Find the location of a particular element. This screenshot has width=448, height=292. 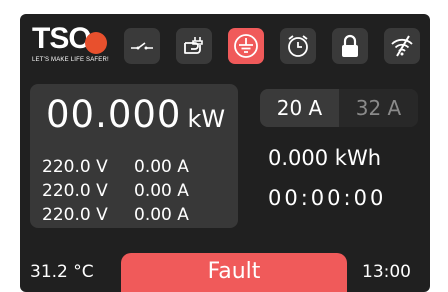

power-value: 00.000 is located at coordinates (114, 114).